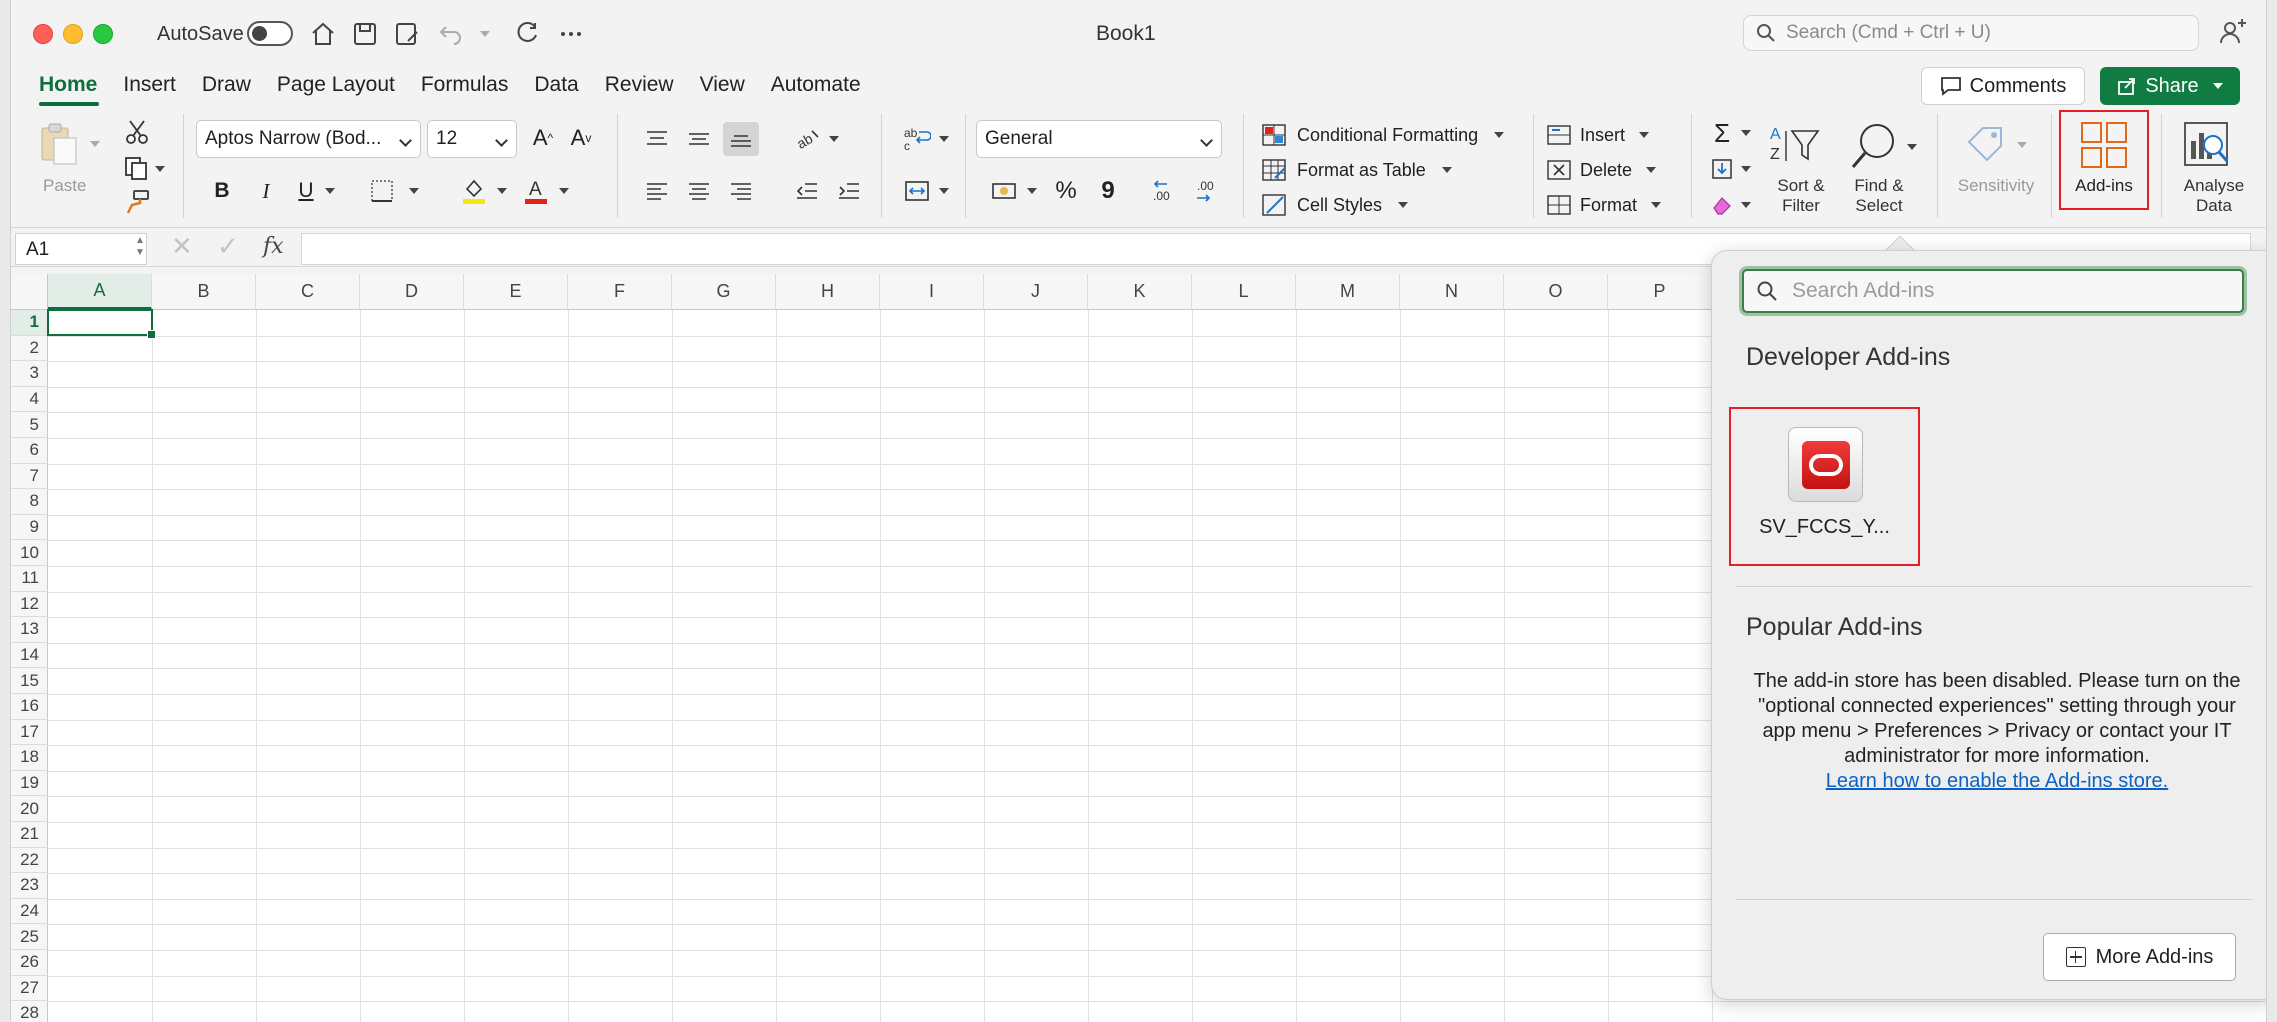 Image resolution: width=2277 pixels, height=1022 pixels. Describe the element at coordinates (2170, 86) in the screenshot. I see `share-button: Share` at that location.